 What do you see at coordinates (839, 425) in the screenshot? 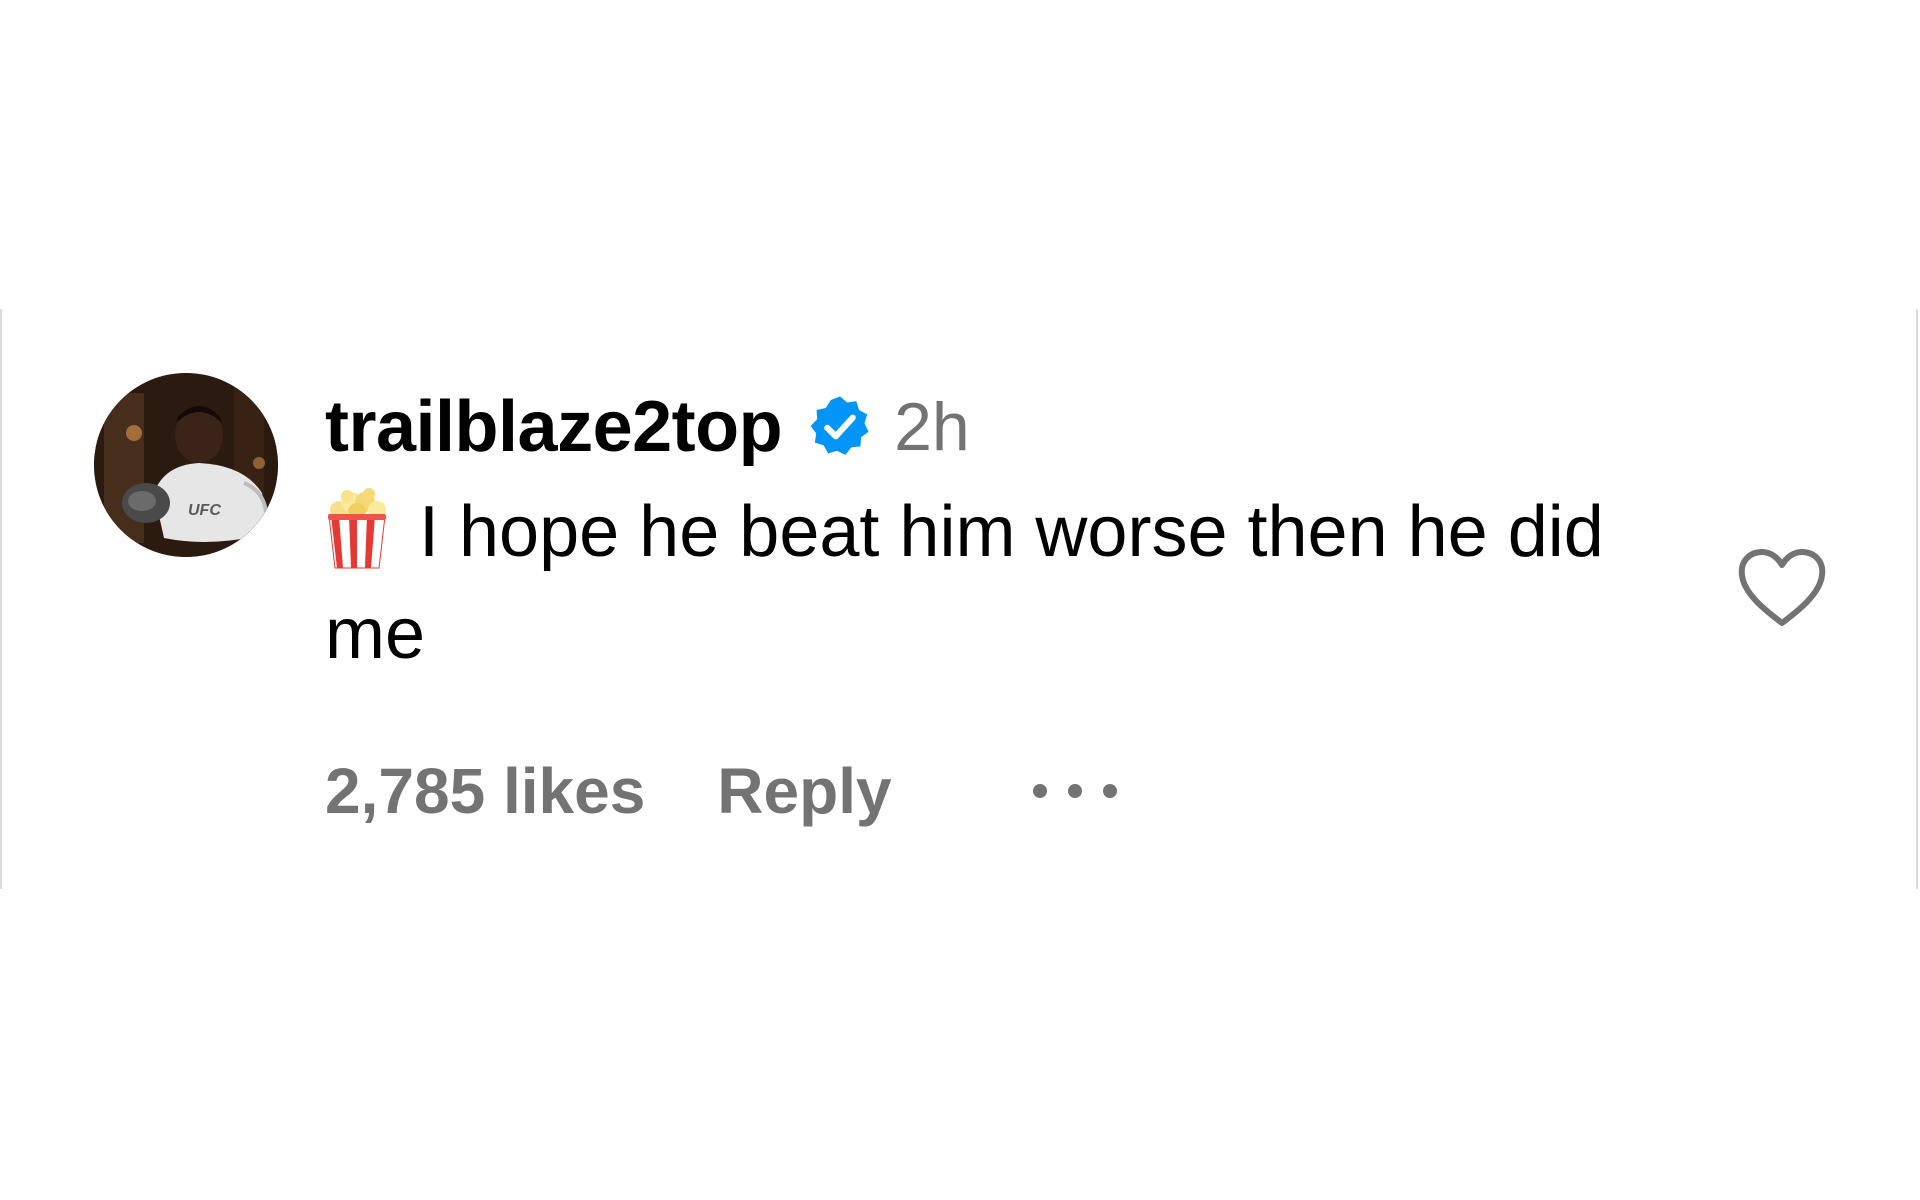
I see `verified-badge-icon` at bounding box center [839, 425].